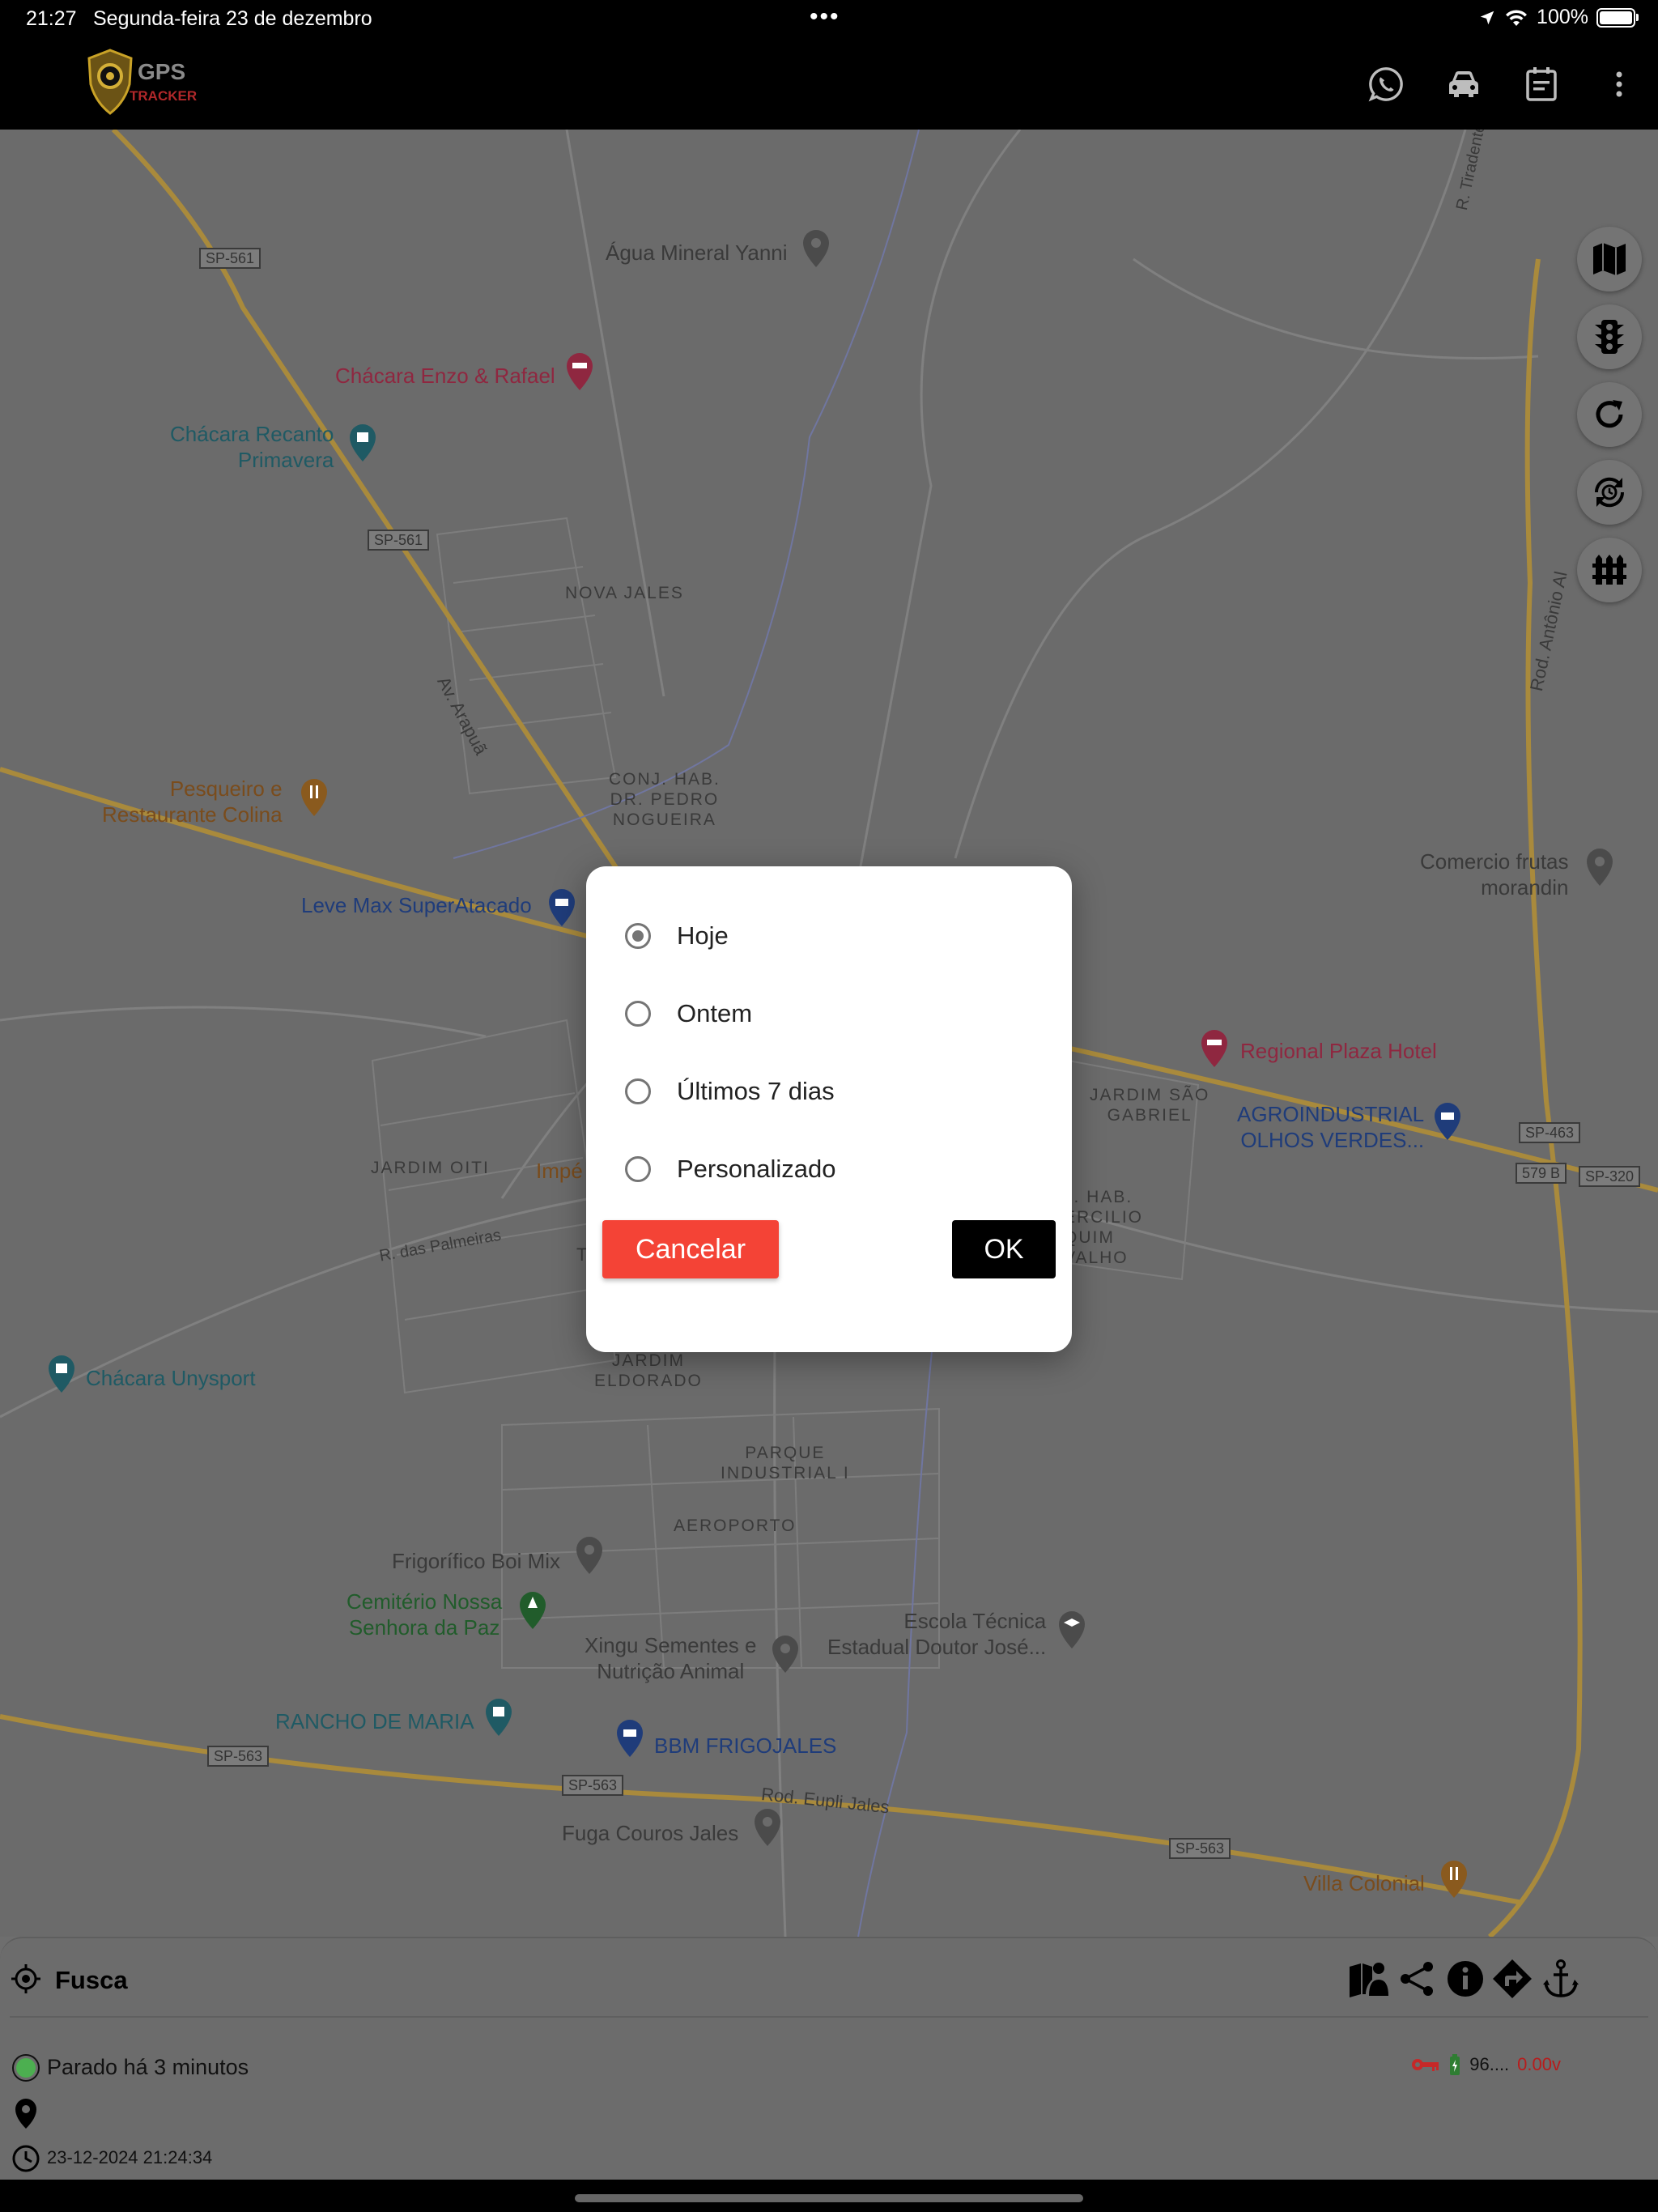 Image resolution: width=1658 pixels, height=2212 pixels. What do you see at coordinates (670, 1658) in the screenshot?
I see `map-poi-label: Xingu Sementes e Nutrição Animal` at bounding box center [670, 1658].